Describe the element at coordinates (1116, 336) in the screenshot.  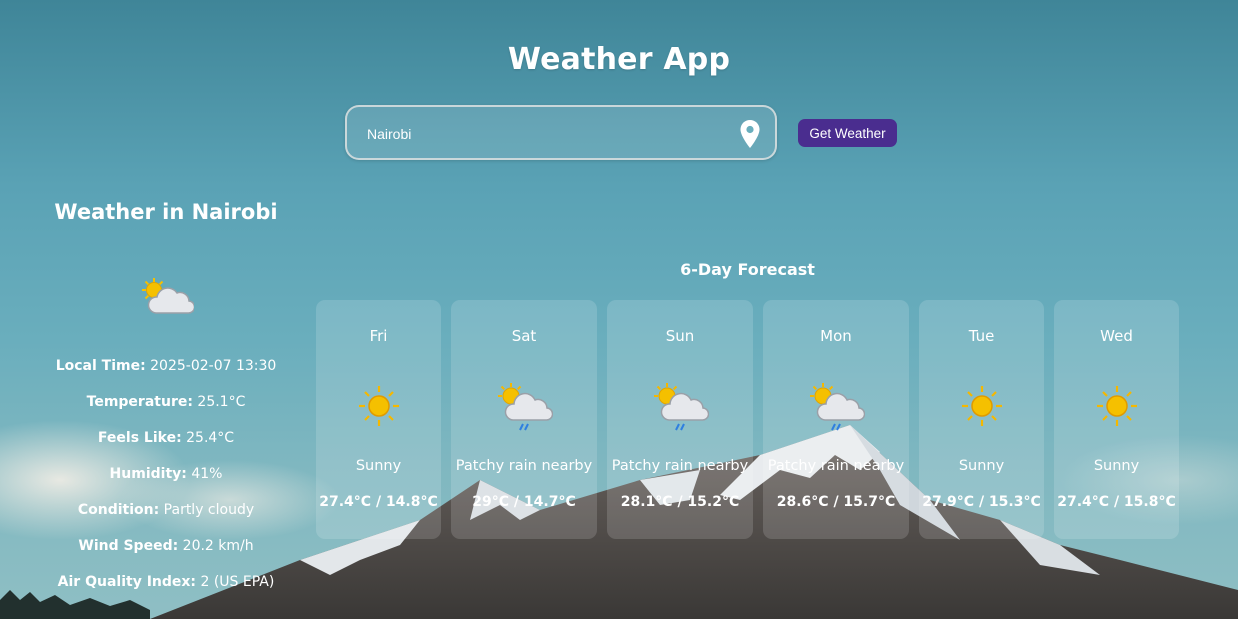
I see `forecast-day: Wed` at that location.